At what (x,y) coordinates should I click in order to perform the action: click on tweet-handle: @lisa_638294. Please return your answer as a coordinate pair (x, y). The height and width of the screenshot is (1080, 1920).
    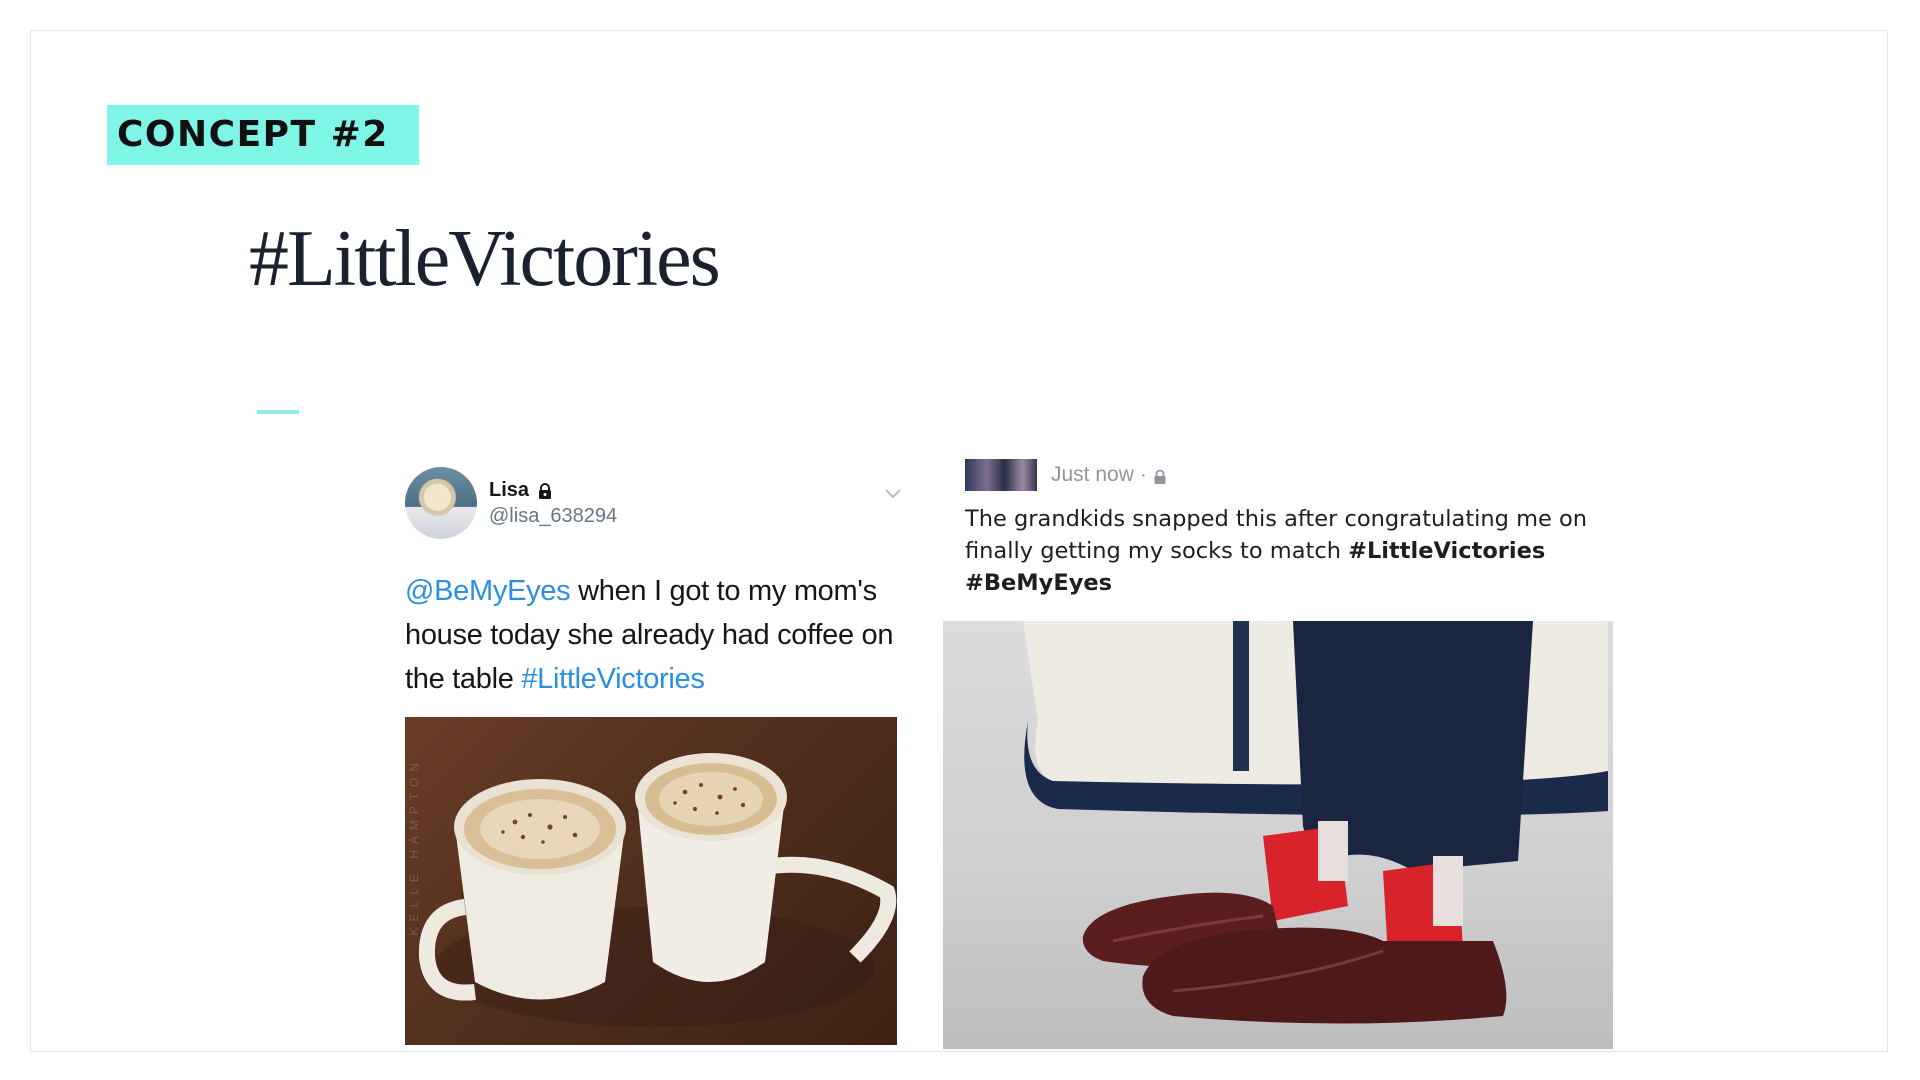
    Looking at the image, I should click on (553, 516).